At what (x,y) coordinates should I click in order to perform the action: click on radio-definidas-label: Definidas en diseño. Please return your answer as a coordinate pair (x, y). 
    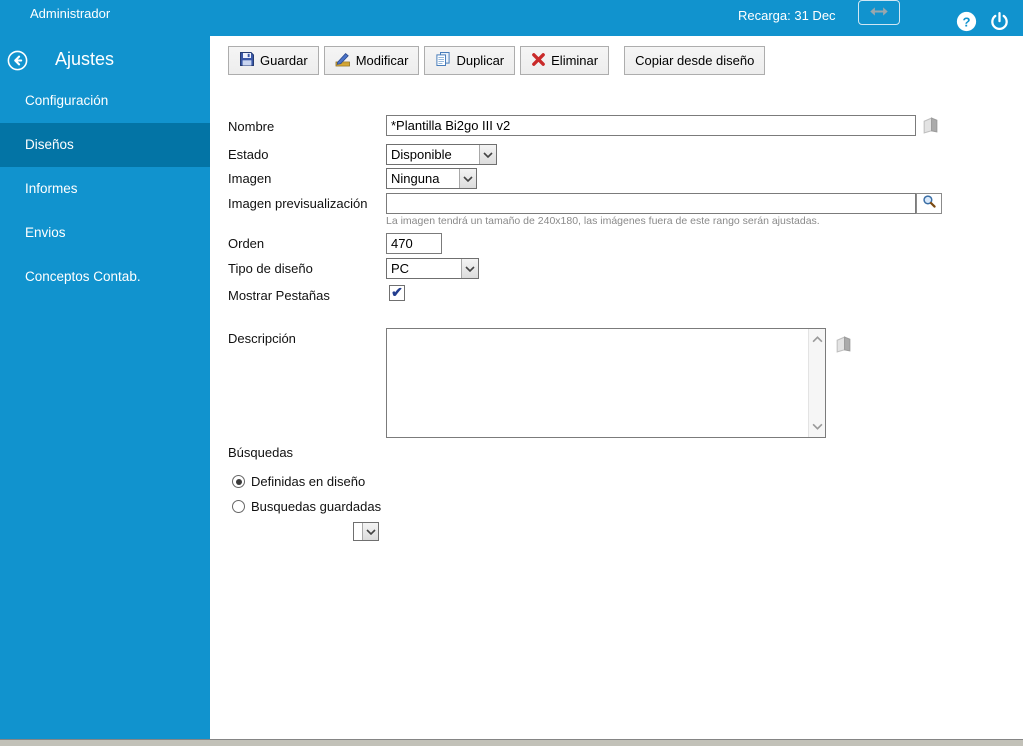
    Looking at the image, I should click on (308, 481).